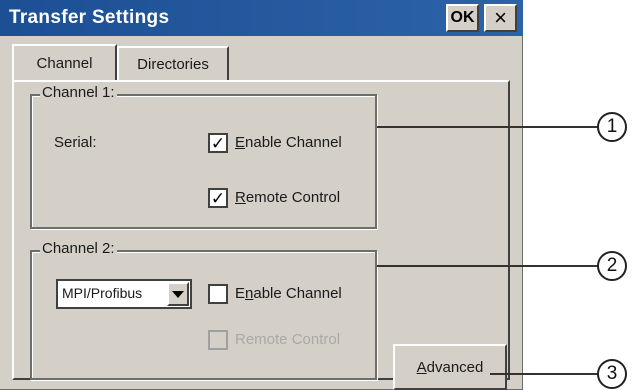 The image size is (633, 390). I want to click on callout-3-line, so click(544, 374).